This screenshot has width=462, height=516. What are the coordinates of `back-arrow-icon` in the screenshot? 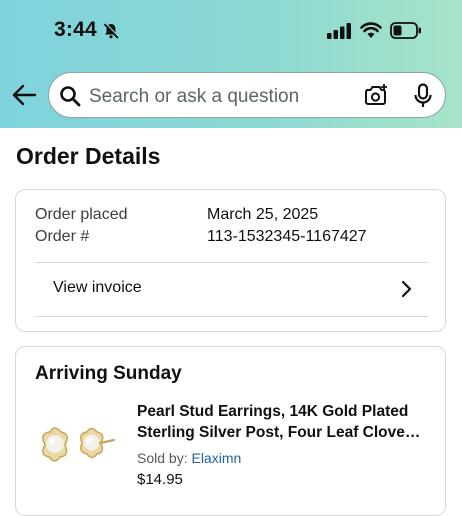 It's located at (24, 97).